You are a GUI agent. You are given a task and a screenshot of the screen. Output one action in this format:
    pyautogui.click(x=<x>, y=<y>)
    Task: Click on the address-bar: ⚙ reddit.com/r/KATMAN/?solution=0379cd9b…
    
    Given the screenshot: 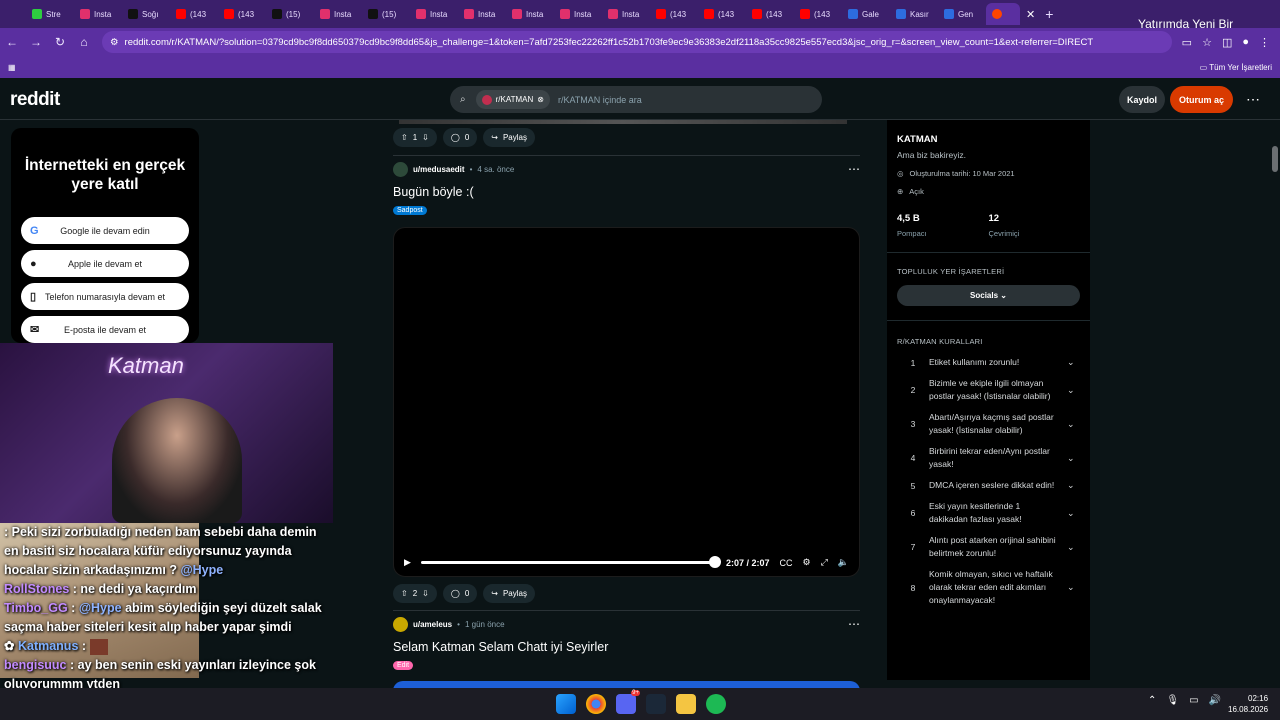 What is the action you would take?
    pyautogui.click(x=637, y=42)
    